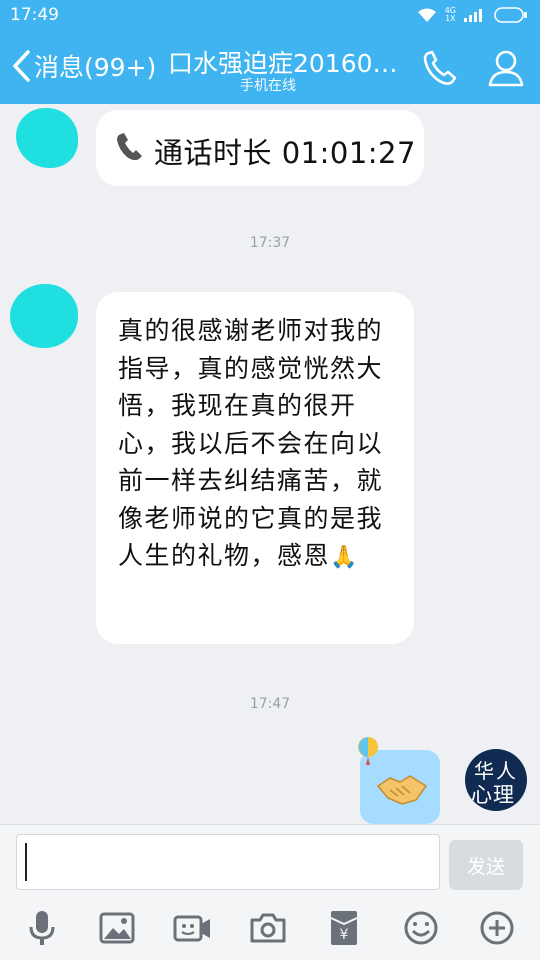 Image resolution: width=540 pixels, height=960 pixels. I want to click on plus-icon, so click(497, 928).